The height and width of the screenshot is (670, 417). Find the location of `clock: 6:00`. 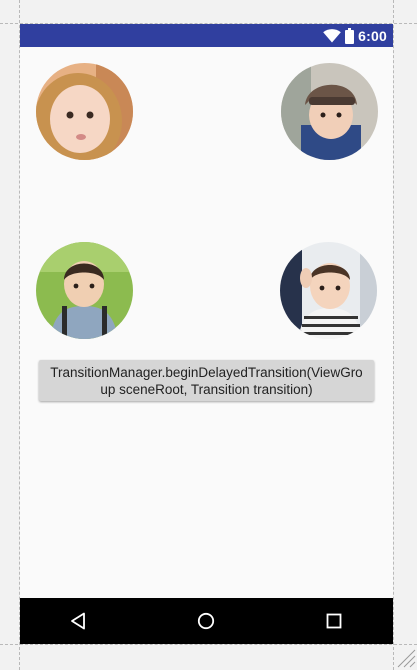

clock: 6:00 is located at coordinates (372, 35).